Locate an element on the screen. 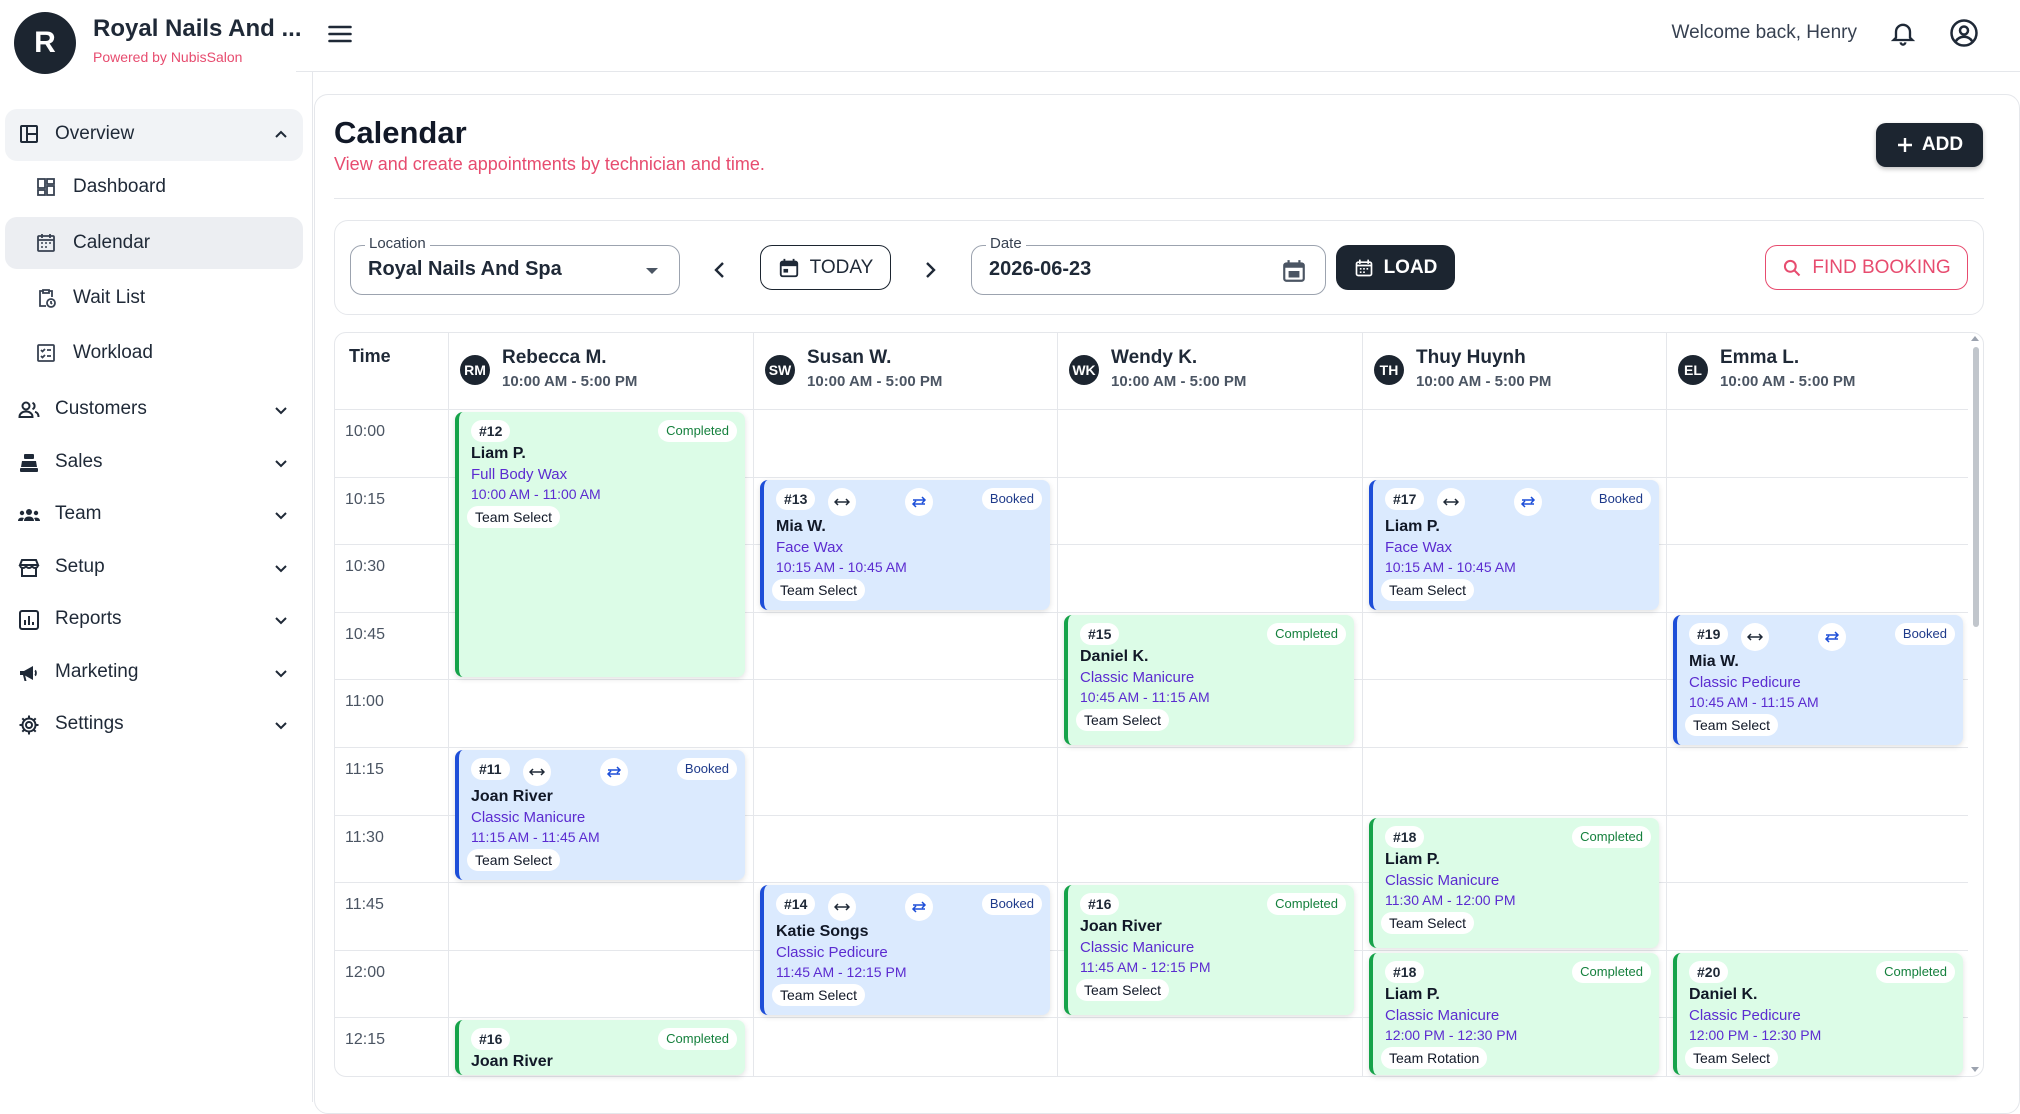  welcome-text: Welcome back, Henry is located at coordinates (1764, 32).